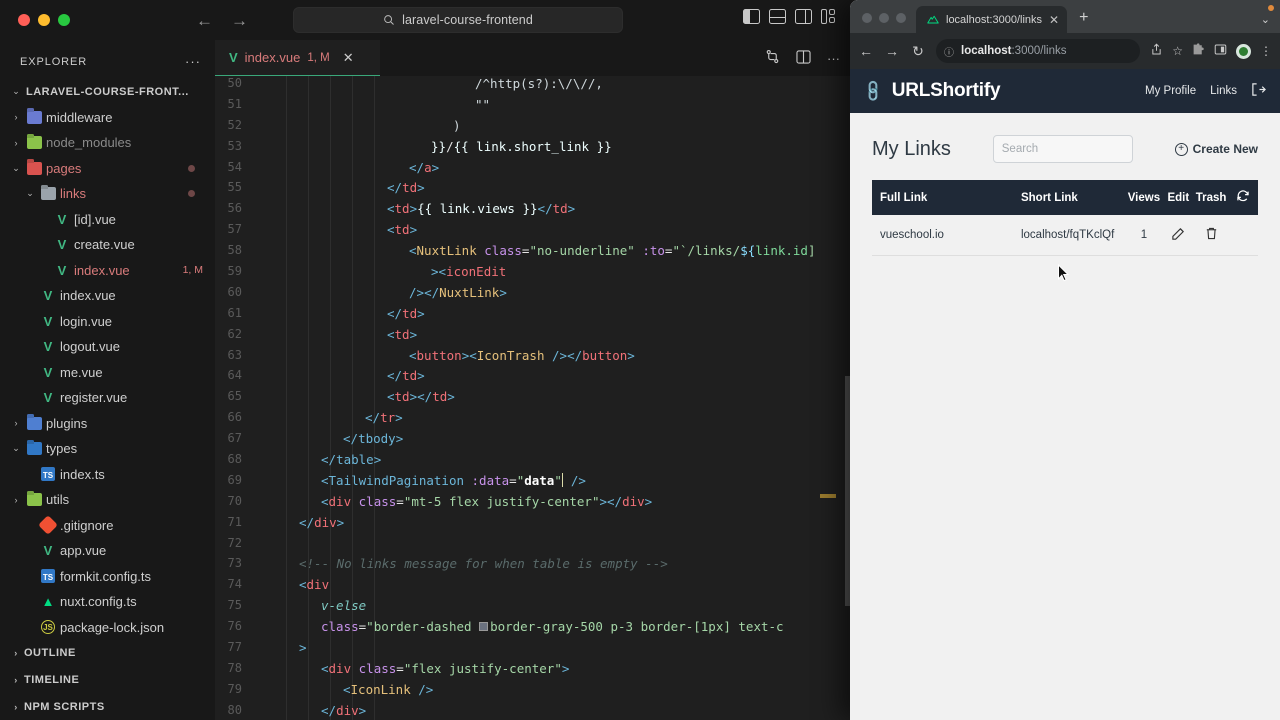 Image resolution: width=1280 pixels, height=720 pixels. What do you see at coordinates (107, 398) in the screenshot?
I see `tree-item-register-vue: Vregister.vue` at bounding box center [107, 398].